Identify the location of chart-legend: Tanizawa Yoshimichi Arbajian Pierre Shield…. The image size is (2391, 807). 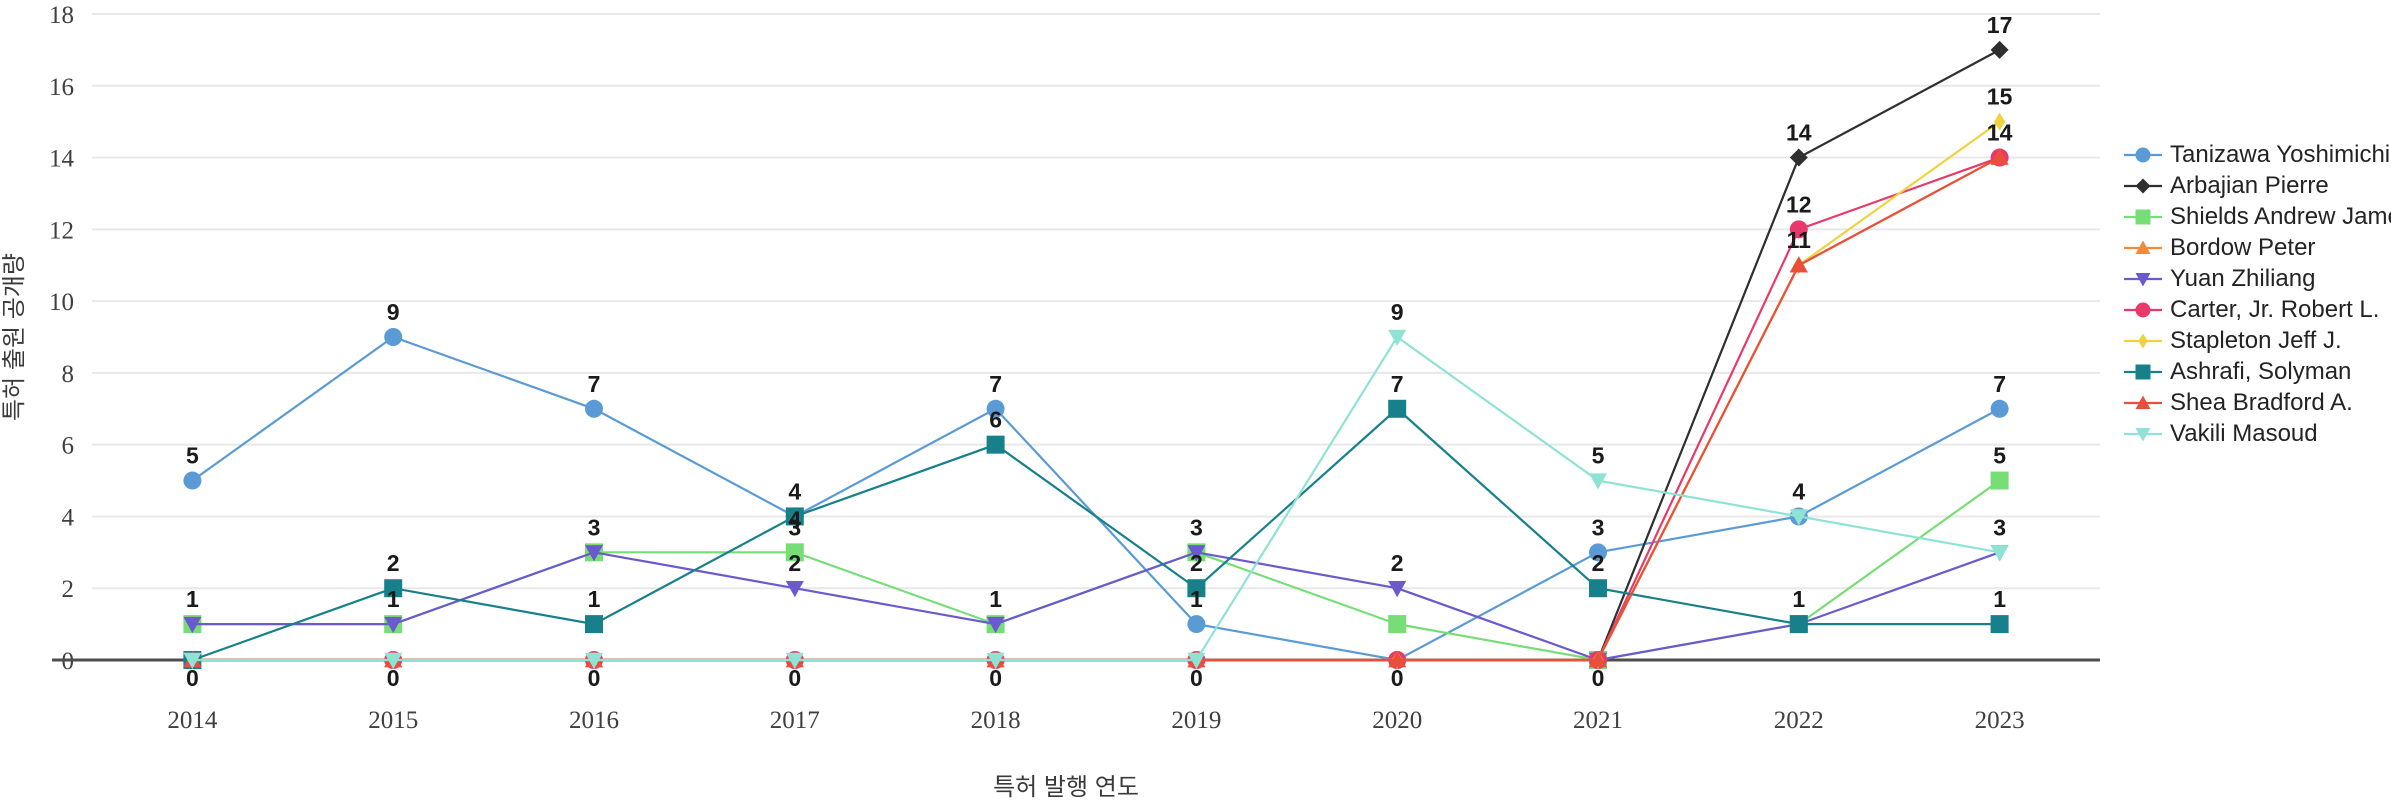
(2256, 295).